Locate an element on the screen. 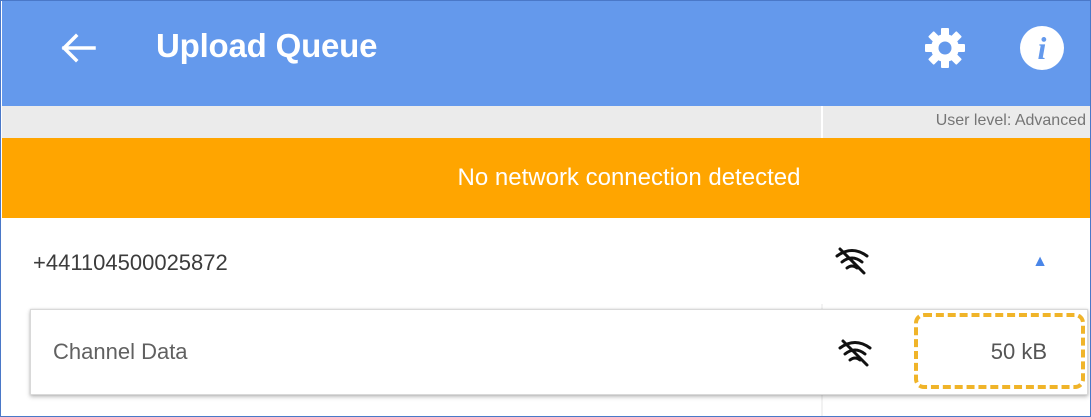  triangle-up-icon: ▲ is located at coordinates (1040, 261).